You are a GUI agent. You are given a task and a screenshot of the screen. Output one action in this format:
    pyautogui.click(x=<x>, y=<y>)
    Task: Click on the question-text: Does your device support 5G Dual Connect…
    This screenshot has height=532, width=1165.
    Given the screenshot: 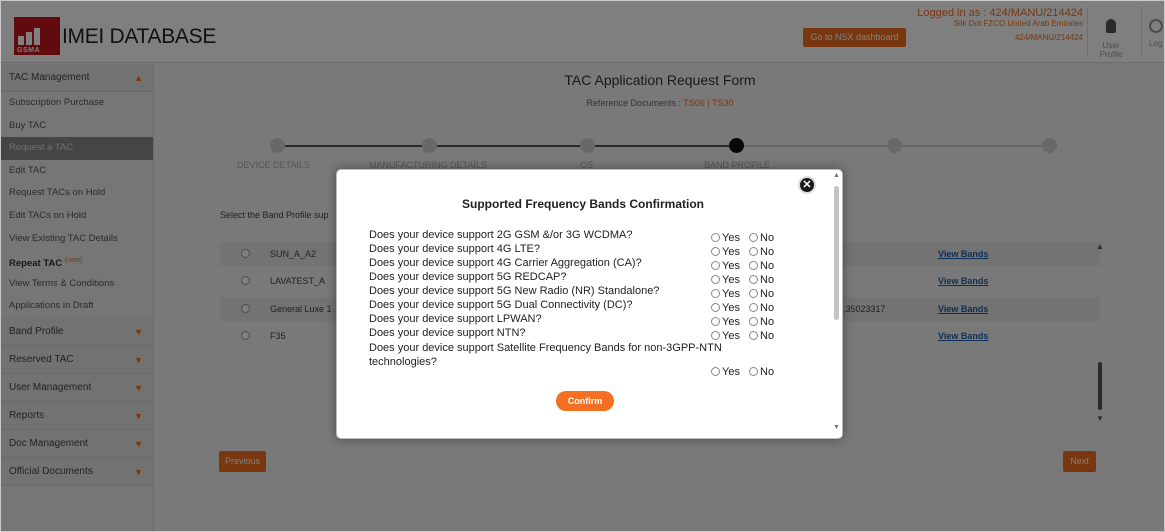 What is the action you would take?
    pyautogui.click(x=501, y=305)
    